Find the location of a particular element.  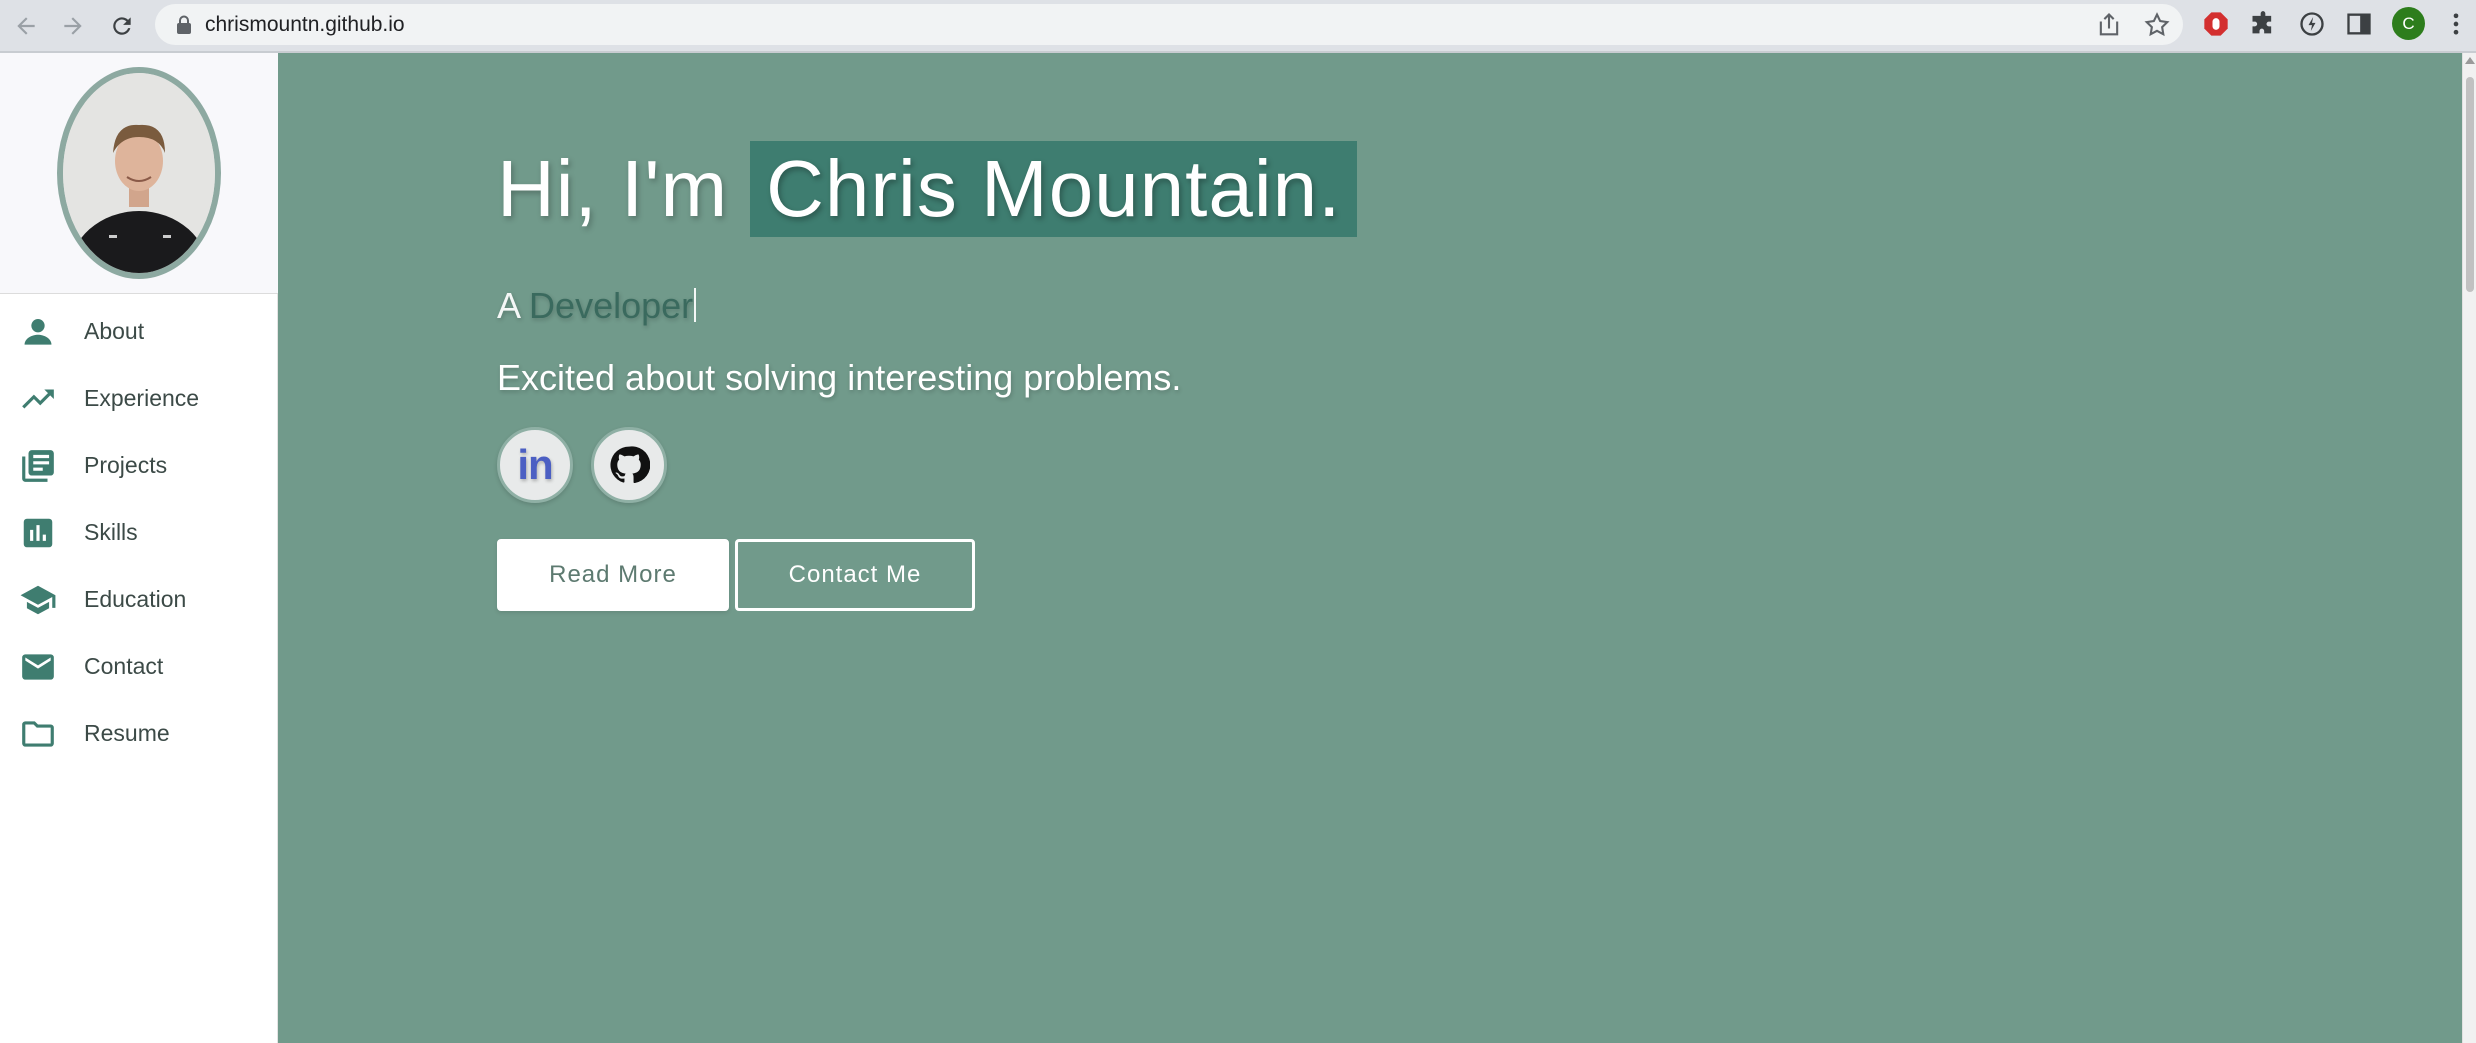

greeting-text: Hi, I'm is located at coordinates (613, 188).